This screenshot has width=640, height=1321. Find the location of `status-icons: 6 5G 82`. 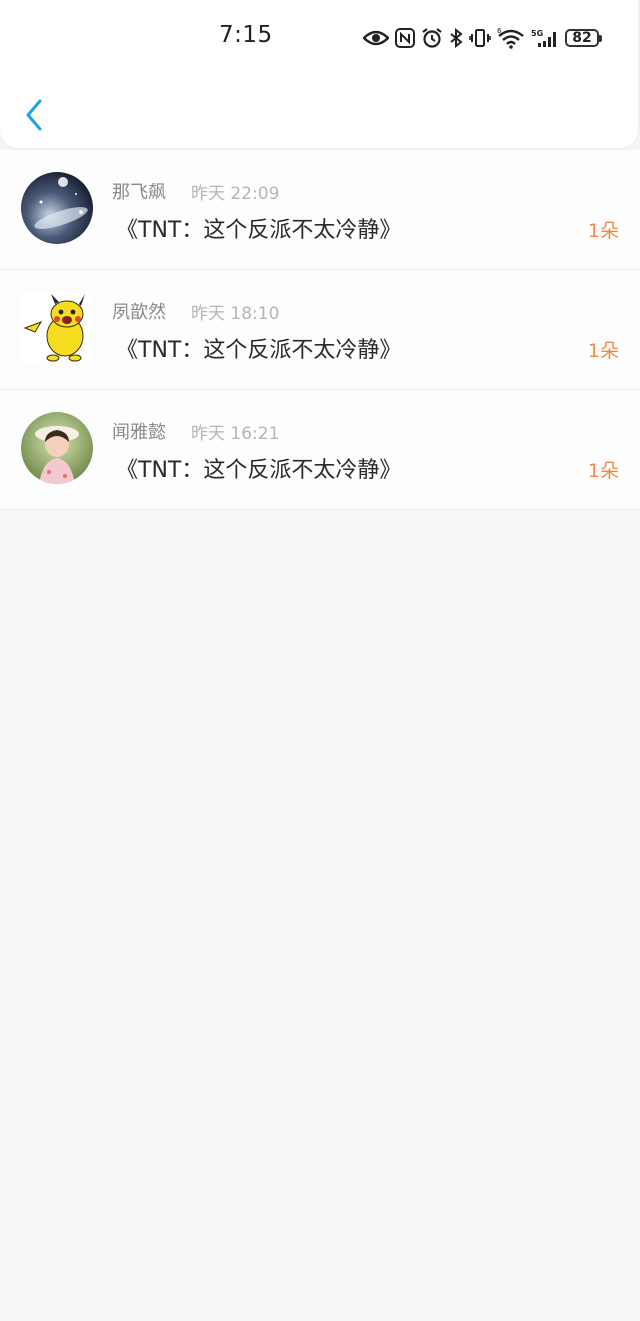

status-icons: 6 5G 82 is located at coordinates (482, 38).